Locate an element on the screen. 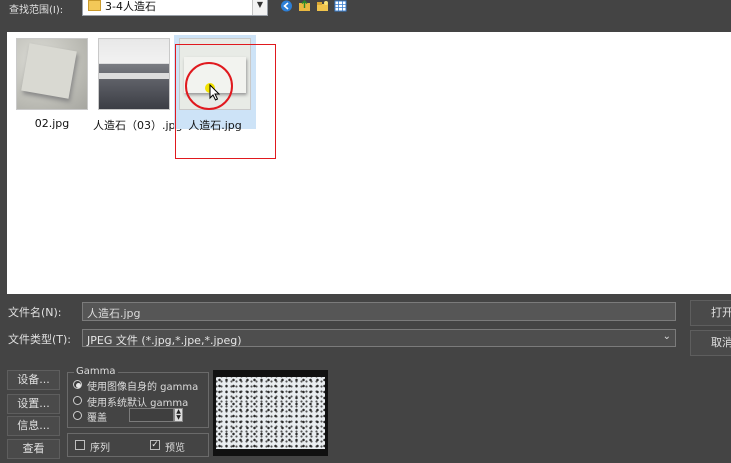 This screenshot has width=731, height=463. file-item: 02.jpg is located at coordinates (52, 84).